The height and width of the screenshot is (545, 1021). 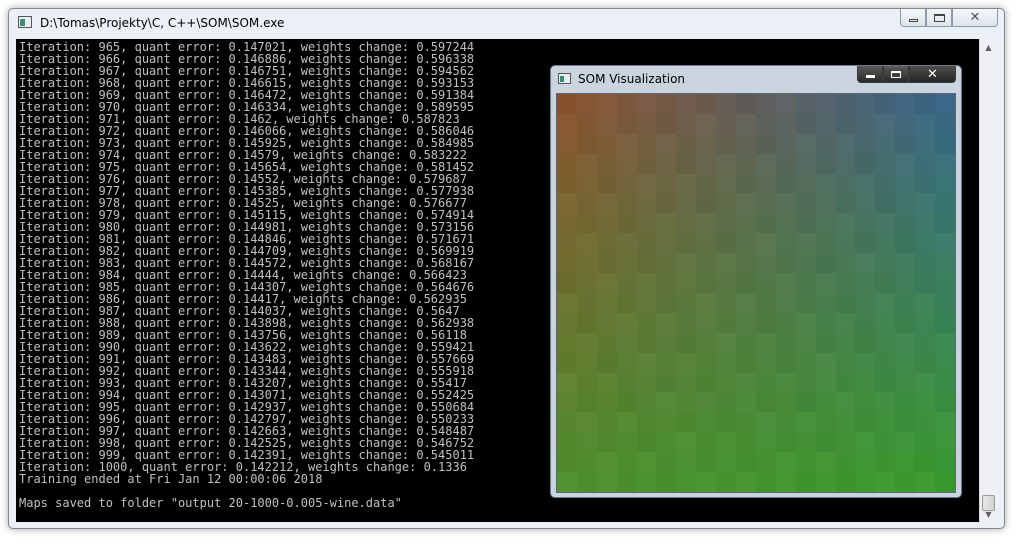 What do you see at coordinates (988, 514) in the screenshot?
I see `scroll-down-arrow-icon: ▼` at bounding box center [988, 514].